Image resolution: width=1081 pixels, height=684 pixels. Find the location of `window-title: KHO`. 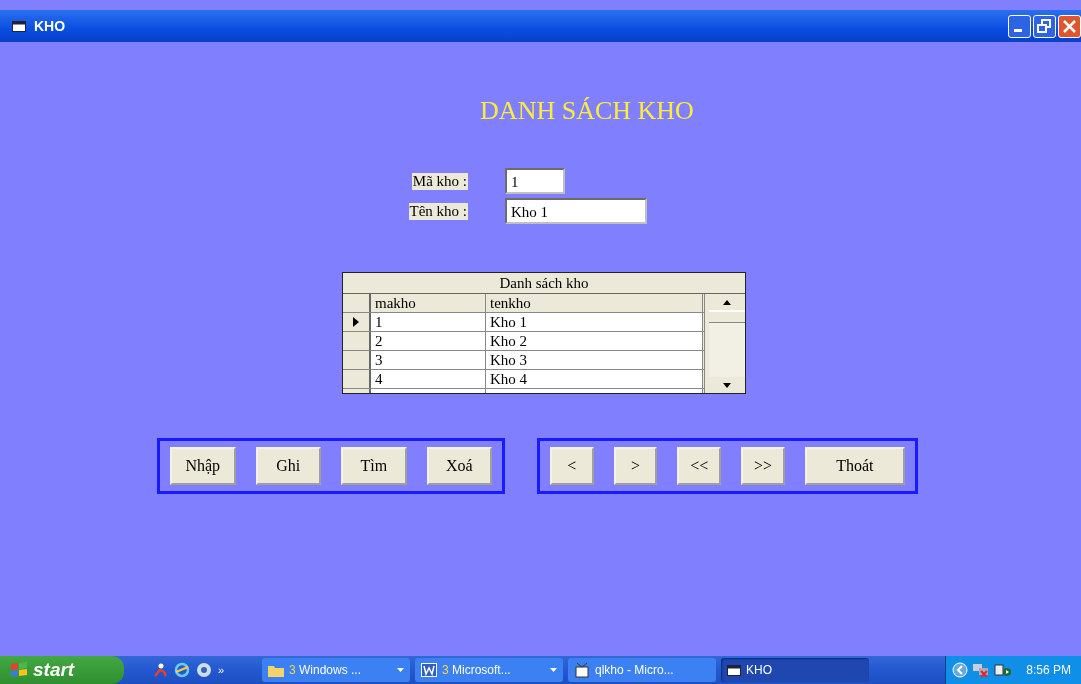

window-title: KHO is located at coordinates (50, 26).